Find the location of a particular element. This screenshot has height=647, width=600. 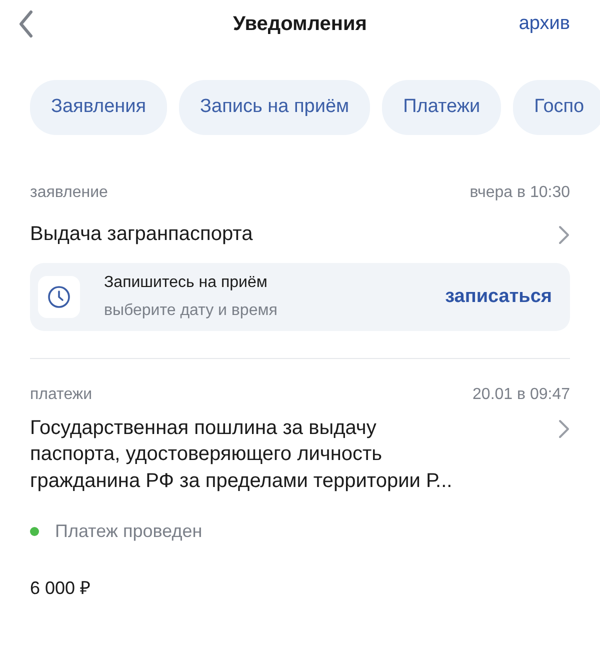

category-label: платежи is located at coordinates (61, 394).